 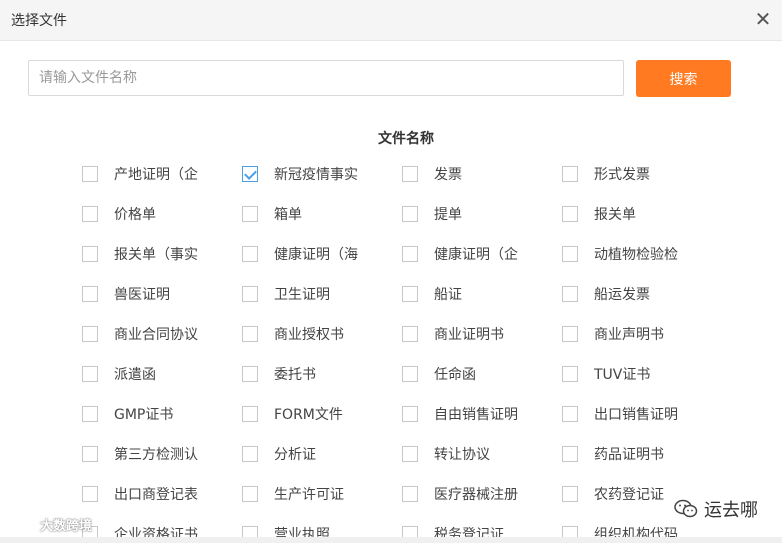 I want to click on file-option: 商业证明书, so click(x=465, y=334).